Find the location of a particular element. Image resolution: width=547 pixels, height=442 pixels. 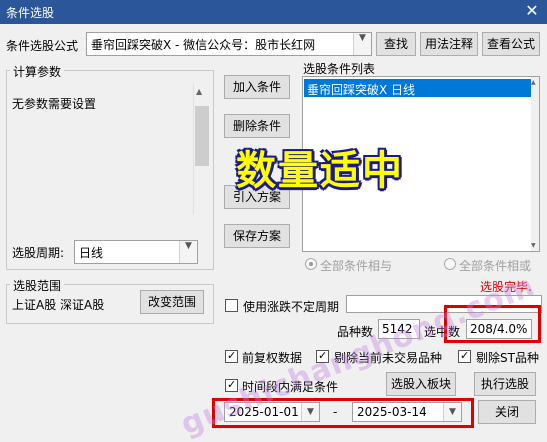

add-condition-button: 加入条件 is located at coordinates (257, 87).